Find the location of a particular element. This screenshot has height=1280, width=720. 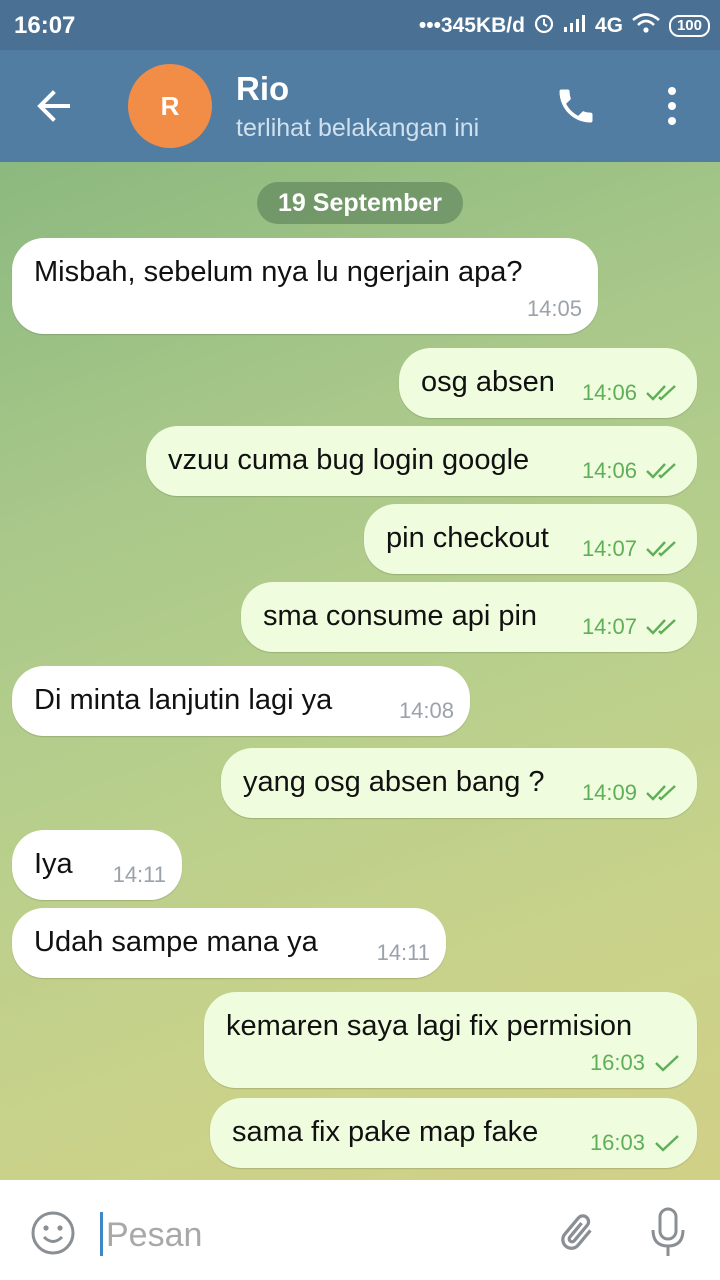

message-meta: 14:09 is located at coordinates (631, 793).